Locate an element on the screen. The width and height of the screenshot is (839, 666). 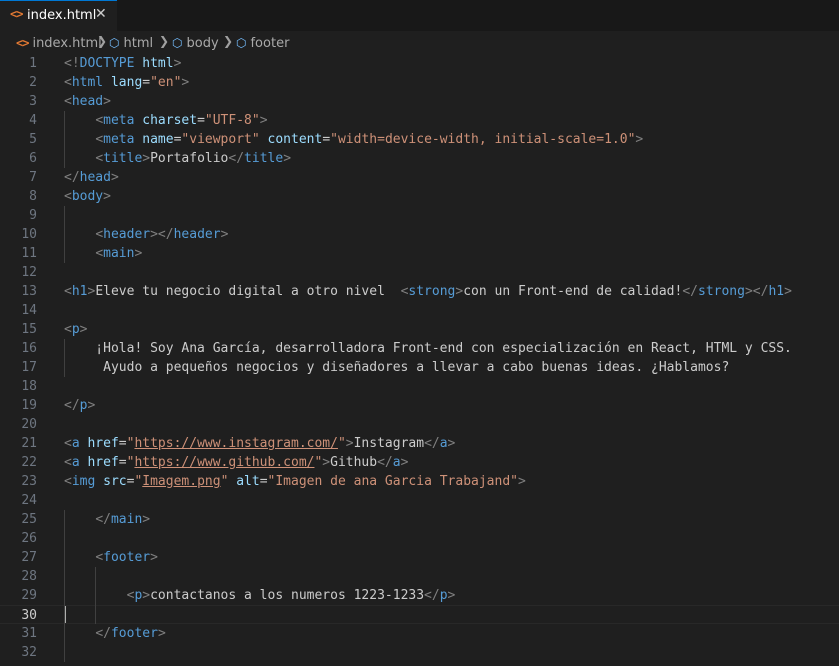
code-line: 12 is located at coordinates (419, 272).